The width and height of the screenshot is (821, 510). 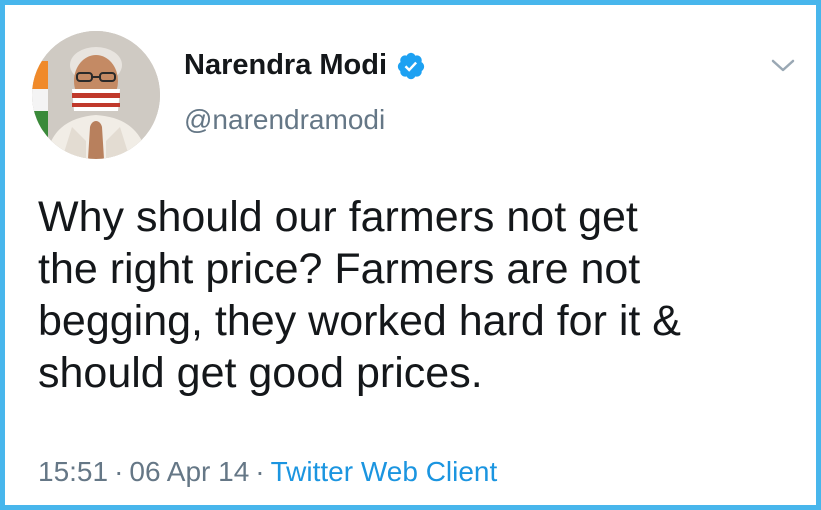 I want to click on profile-photo-icon, so click(x=96, y=95).